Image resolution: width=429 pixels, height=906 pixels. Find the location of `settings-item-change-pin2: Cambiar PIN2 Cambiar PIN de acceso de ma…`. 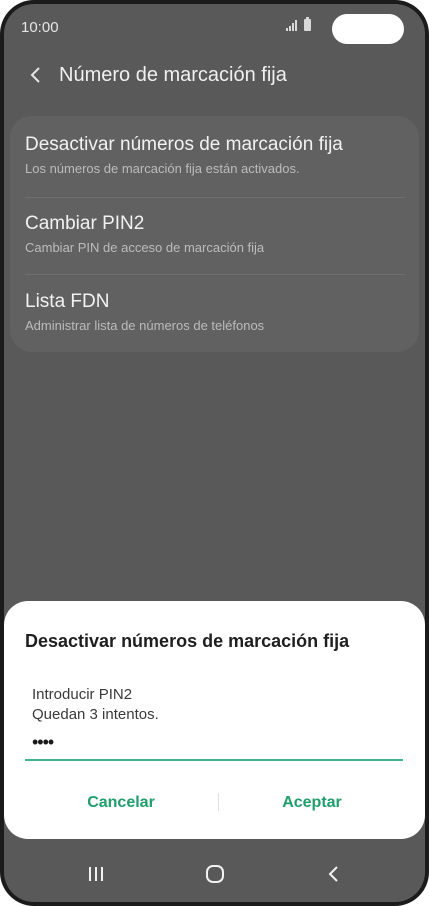

settings-item-change-pin2: Cambiar PIN2 Cambiar PIN de acceso de ma… is located at coordinates (215, 234).